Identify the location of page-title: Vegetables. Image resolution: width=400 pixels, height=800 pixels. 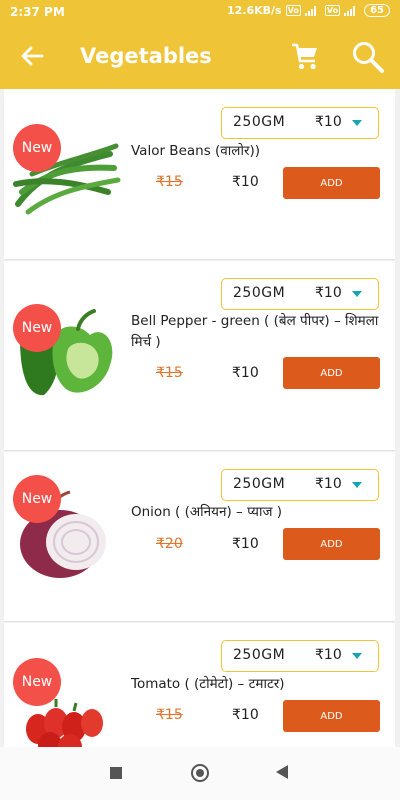
(146, 56).